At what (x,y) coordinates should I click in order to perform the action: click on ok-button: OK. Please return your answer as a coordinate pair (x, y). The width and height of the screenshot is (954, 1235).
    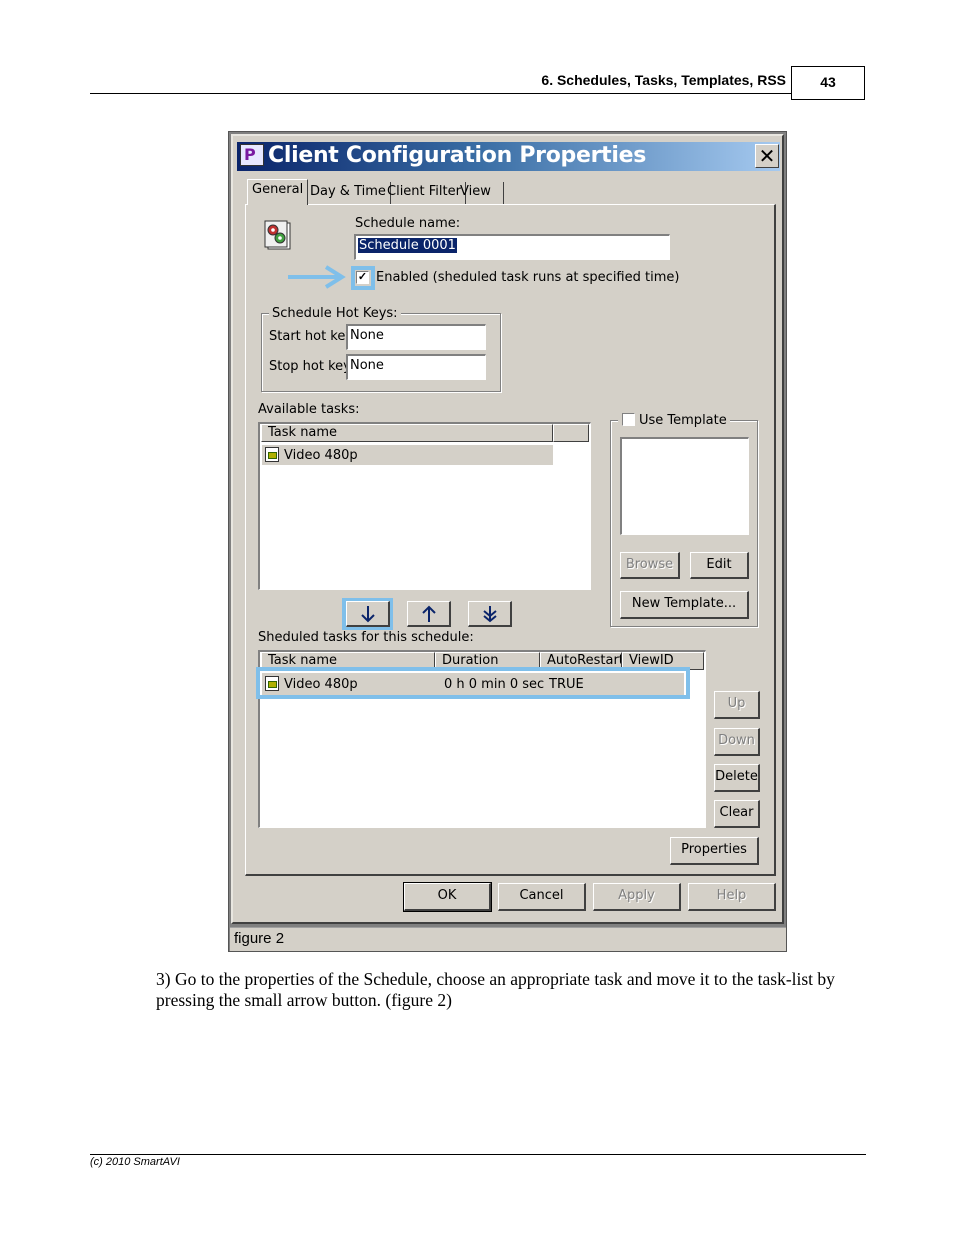
    Looking at the image, I should click on (447, 897).